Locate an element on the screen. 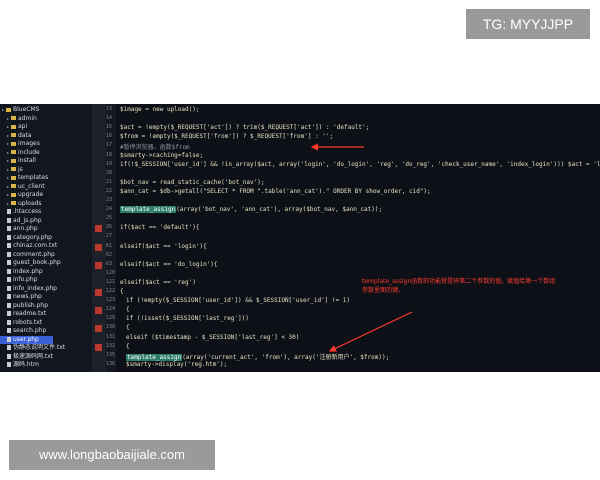 This screenshot has width=600, height=480. watermark-top: TG: MYYJJPP is located at coordinates (528, 24).